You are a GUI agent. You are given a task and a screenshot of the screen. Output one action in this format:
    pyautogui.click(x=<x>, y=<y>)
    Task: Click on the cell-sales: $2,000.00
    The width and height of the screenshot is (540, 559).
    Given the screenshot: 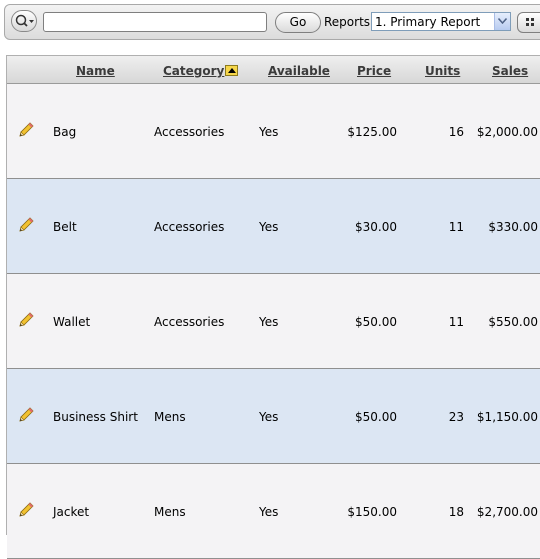 What is the action you would take?
    pyautogui.click(x=507, y=132)
    